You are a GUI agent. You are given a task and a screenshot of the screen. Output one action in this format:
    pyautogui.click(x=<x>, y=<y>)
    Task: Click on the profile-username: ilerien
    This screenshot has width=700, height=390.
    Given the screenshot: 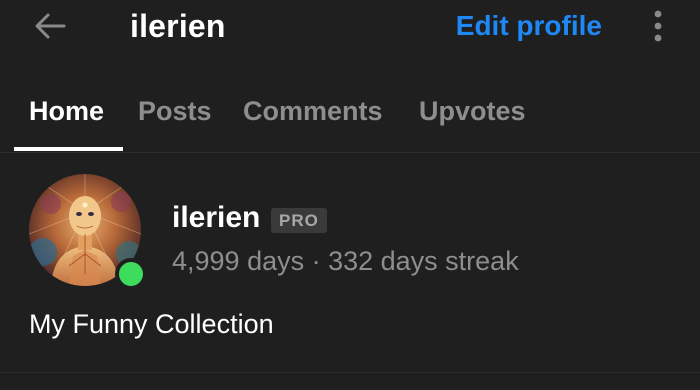 What is the action you would take?
    pyautogui.click(x=216, y=217)
    